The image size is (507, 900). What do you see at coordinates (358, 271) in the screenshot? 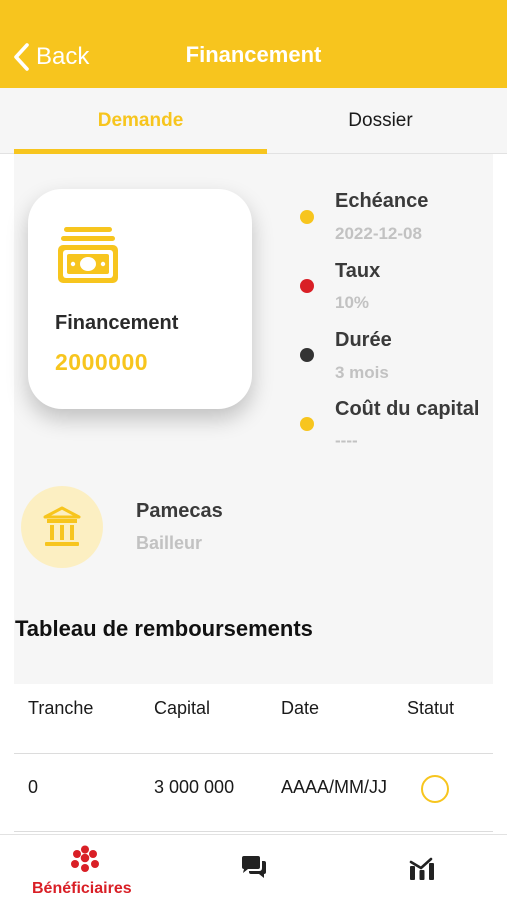
I see `detail-label: Taux` at bounding box center [358, 271].